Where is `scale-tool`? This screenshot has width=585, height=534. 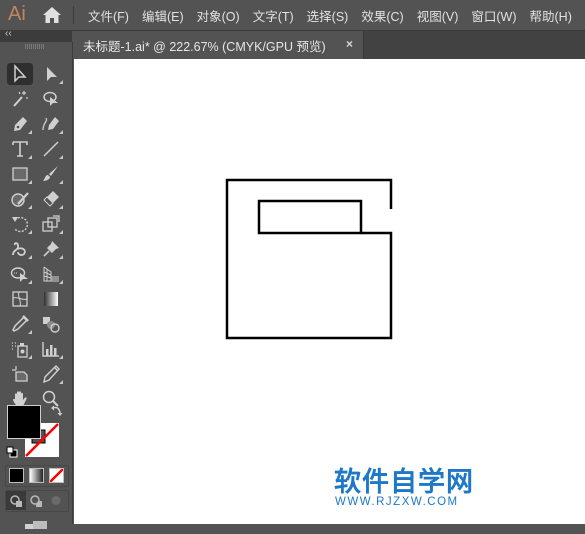 scale-tool is located at coordinates (51, 224).